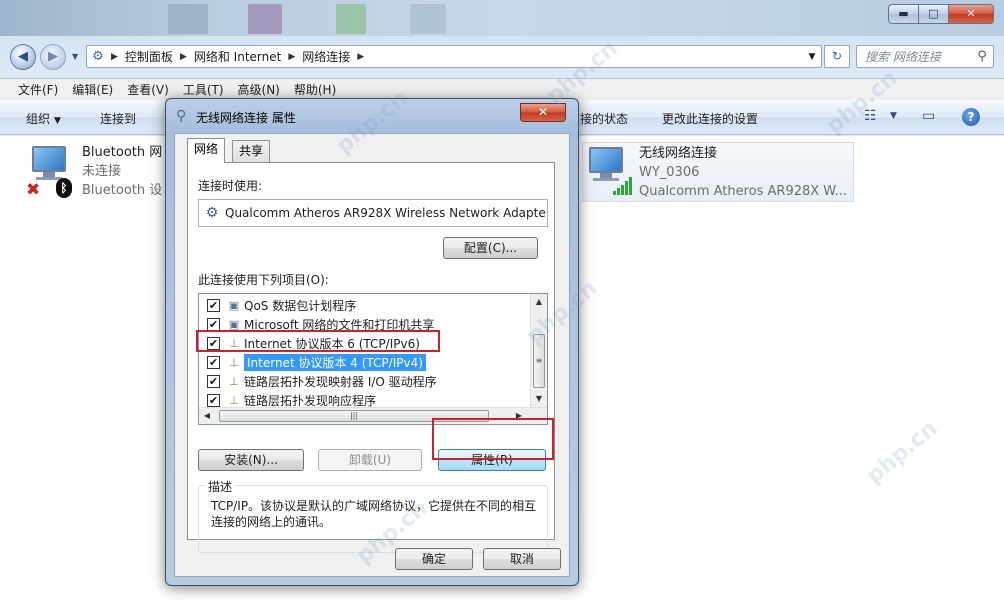 The image size is (1004, 604). I want to click on scrollbar-thumb: ≡, so click(539, 361).